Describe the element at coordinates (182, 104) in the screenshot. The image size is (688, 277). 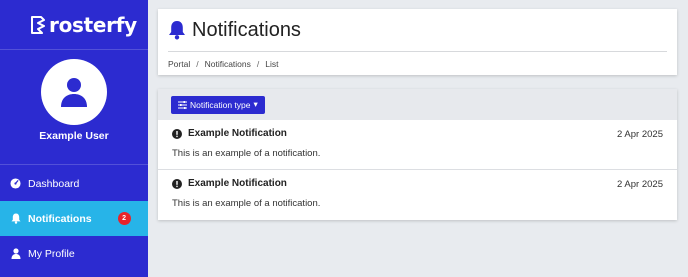
I see `sliders-icon` at that location.